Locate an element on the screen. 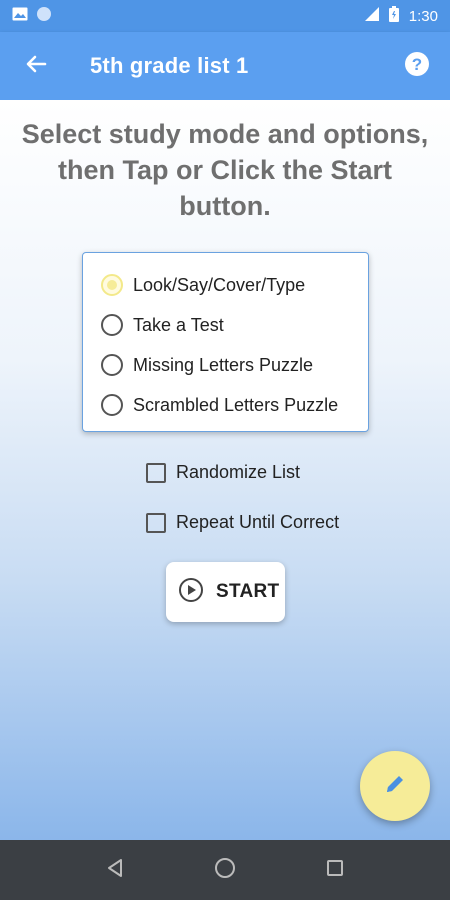 The width and height of the screenshot is (450, 900). back-arrow-icon is located at coordinates (36, 66).